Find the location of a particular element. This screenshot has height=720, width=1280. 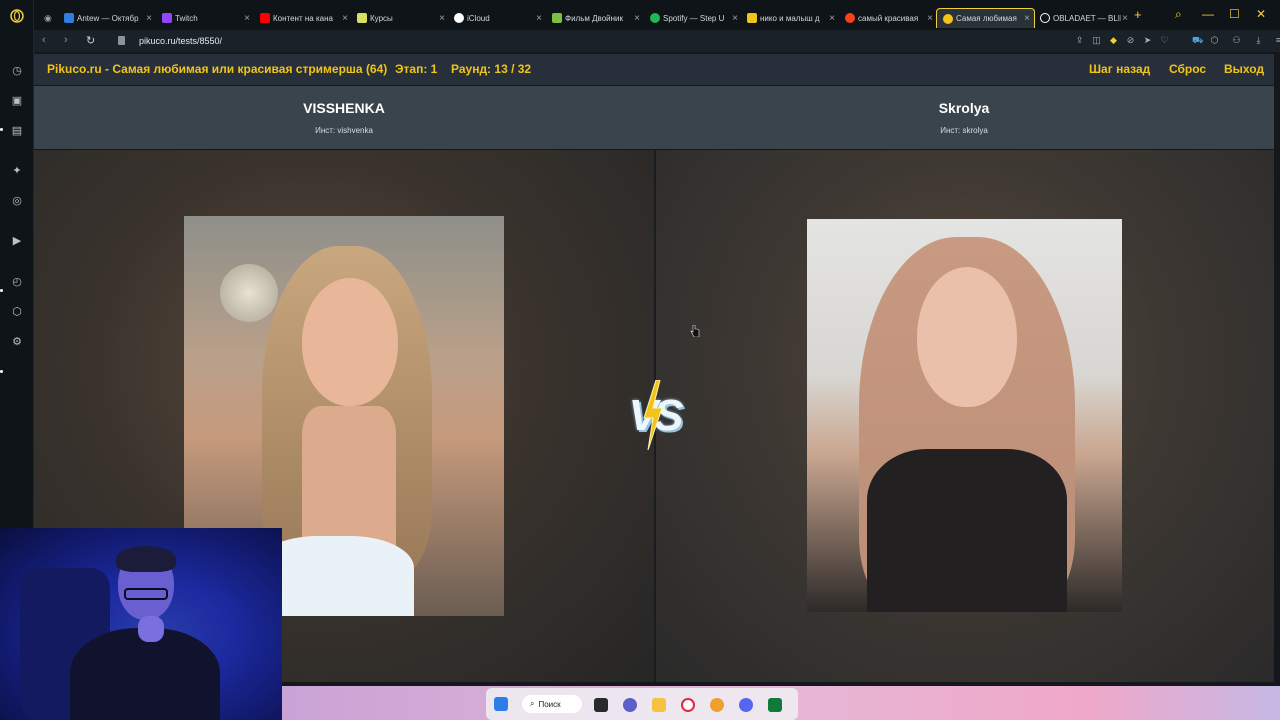

loading-icon is located at coordinates (1045, 18).